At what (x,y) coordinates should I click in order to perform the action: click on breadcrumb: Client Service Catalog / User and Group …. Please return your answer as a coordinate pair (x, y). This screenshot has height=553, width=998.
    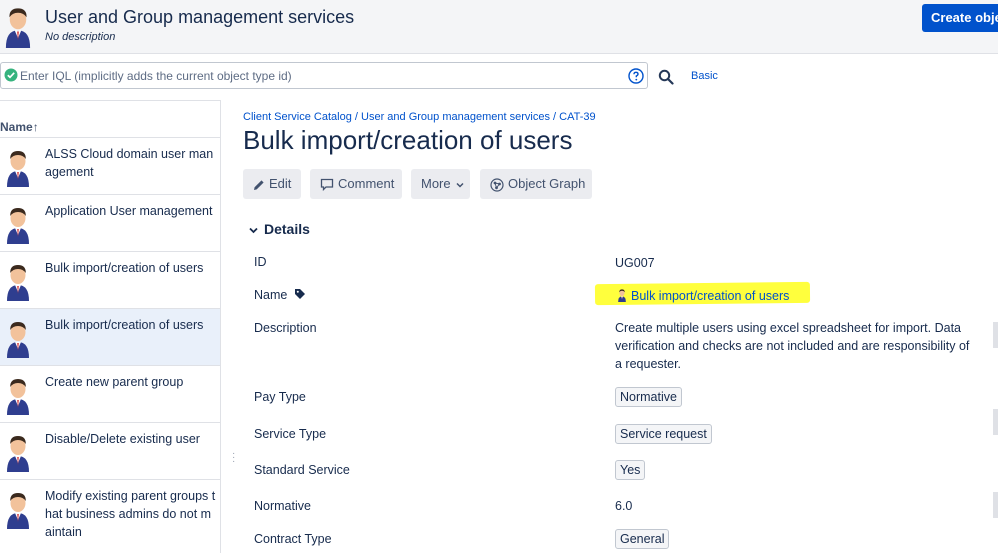
    Looking at the image, I should click on (419, 117).